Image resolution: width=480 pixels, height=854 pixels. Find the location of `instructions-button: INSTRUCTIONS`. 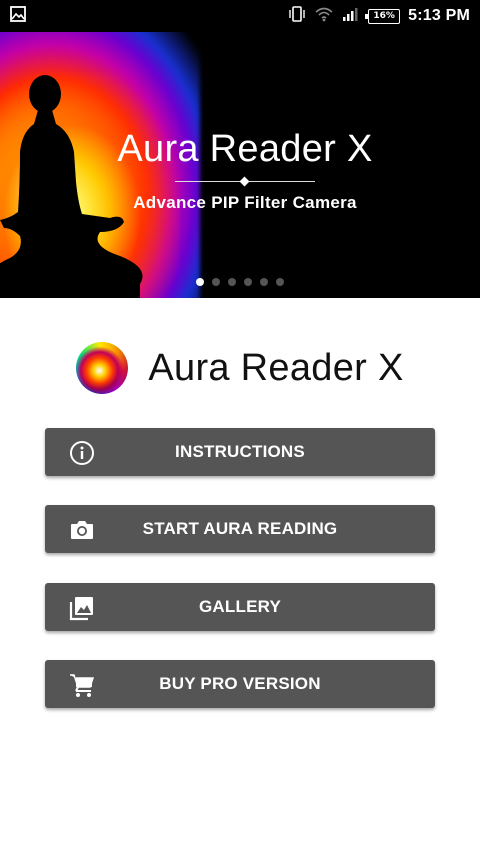

instructions-button: INSTRUCTIONS is located at coordinates (240, 452).